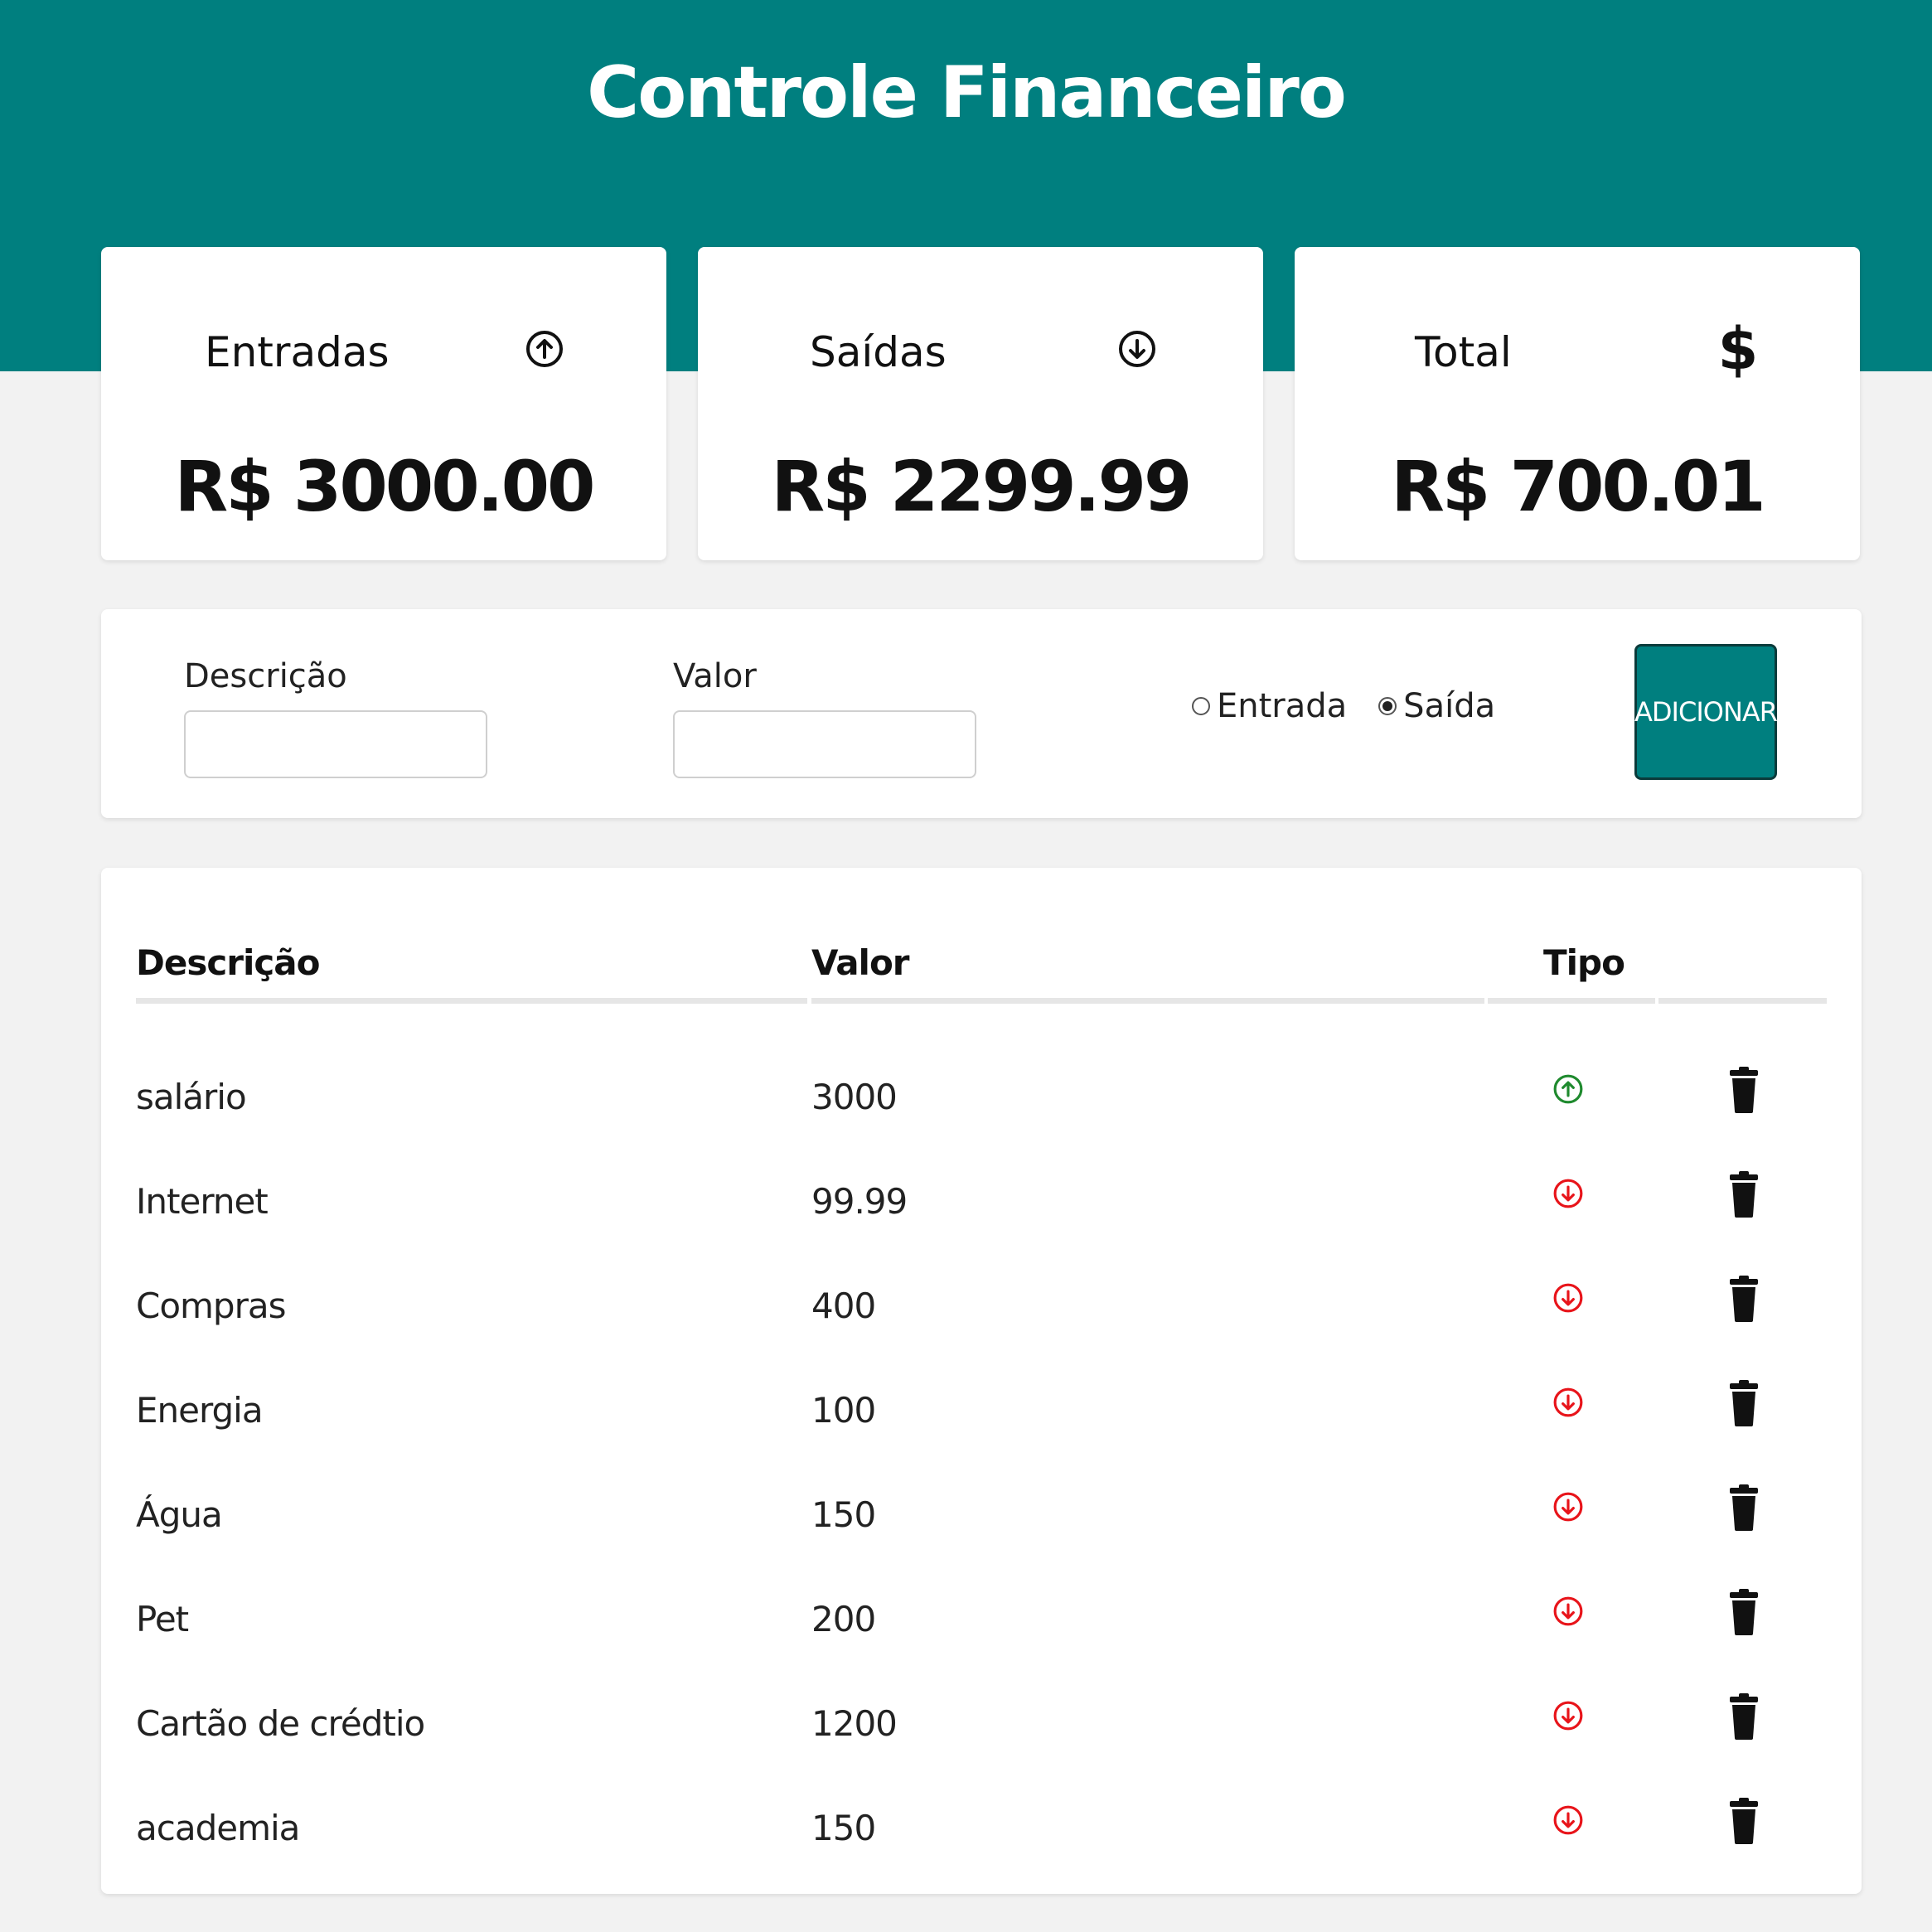  What do you see at coordinates (981, 1522) in the screenshot?
I see `table-row: Água 150` at bounding box center [981, 1522].